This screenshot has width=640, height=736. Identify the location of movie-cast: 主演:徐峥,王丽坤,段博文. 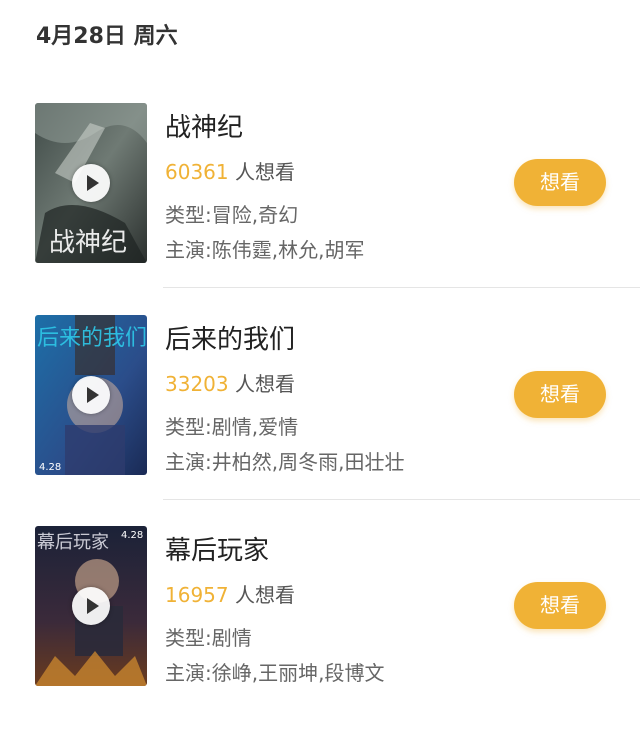
(275, 673).